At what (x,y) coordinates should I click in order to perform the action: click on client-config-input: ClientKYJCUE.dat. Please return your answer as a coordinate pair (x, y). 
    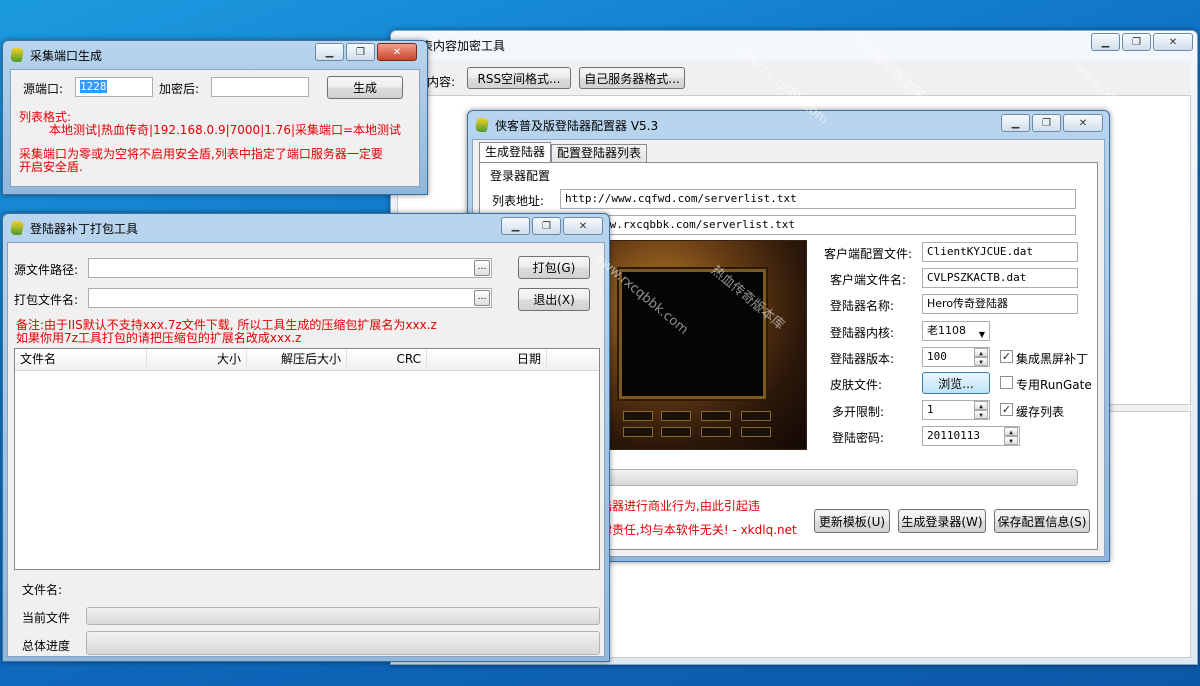
    Looking at the image, I should click on (1000, 252).